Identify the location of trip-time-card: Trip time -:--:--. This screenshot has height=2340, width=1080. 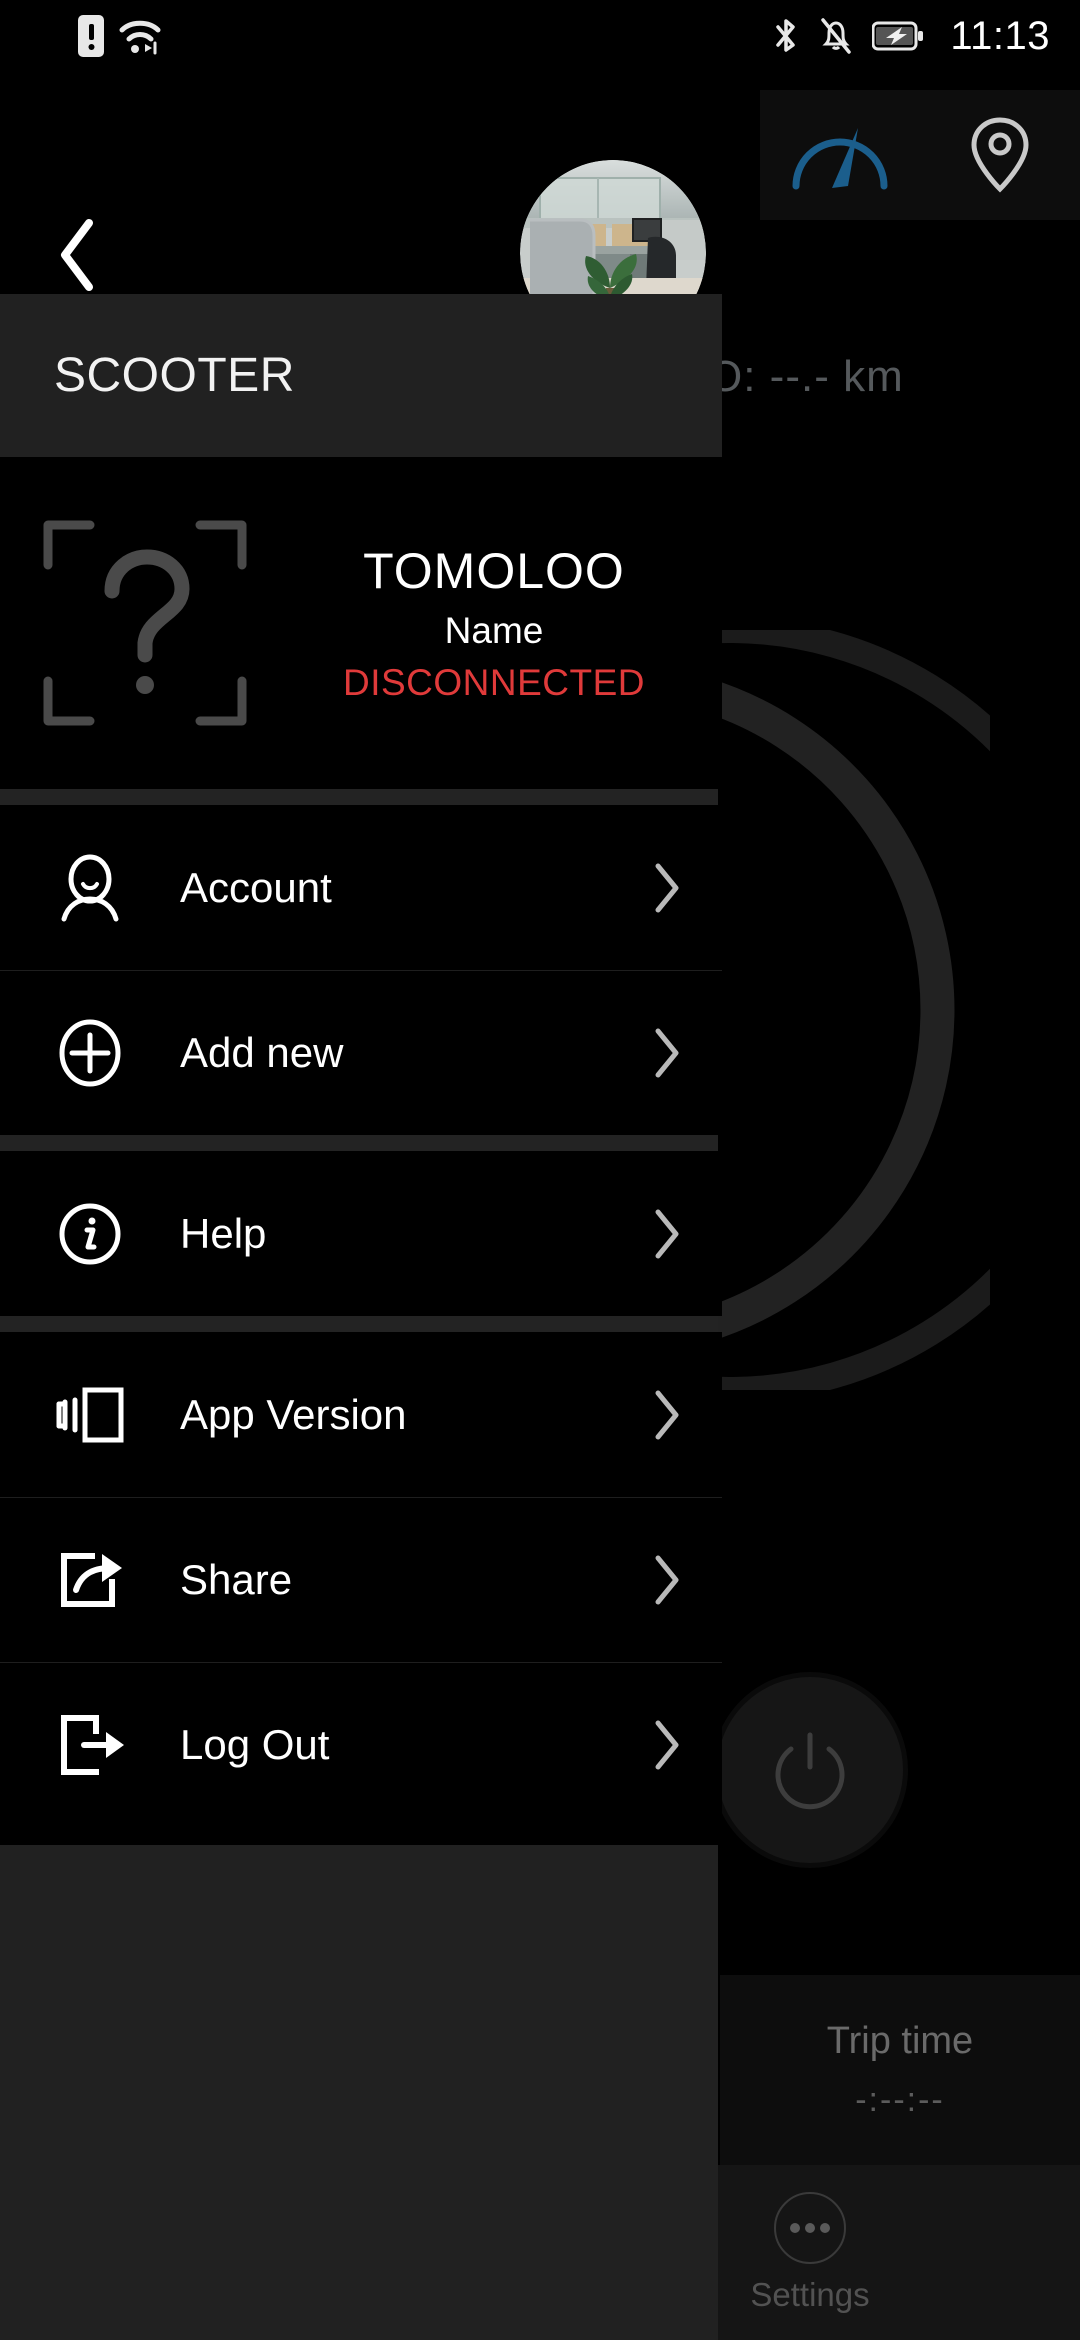
(900, 2070).